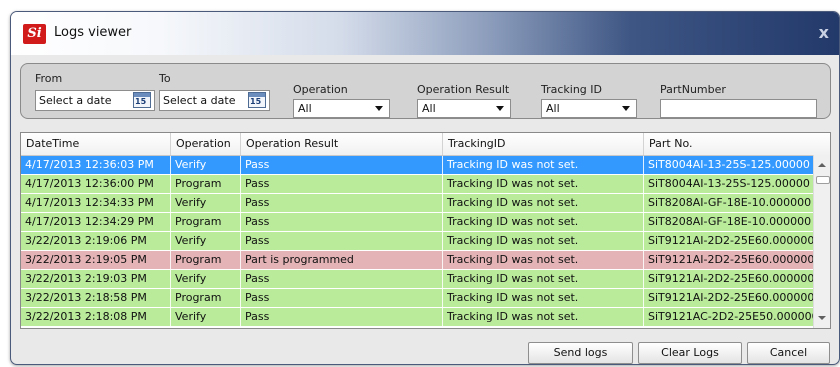 The image size is (840, 367). What do you see at coordinates (730, 316) in the screenshot?
I see `cell-part-no: SiT9121AC-2D2-25E50.000000` at bounding box center [730, 316].